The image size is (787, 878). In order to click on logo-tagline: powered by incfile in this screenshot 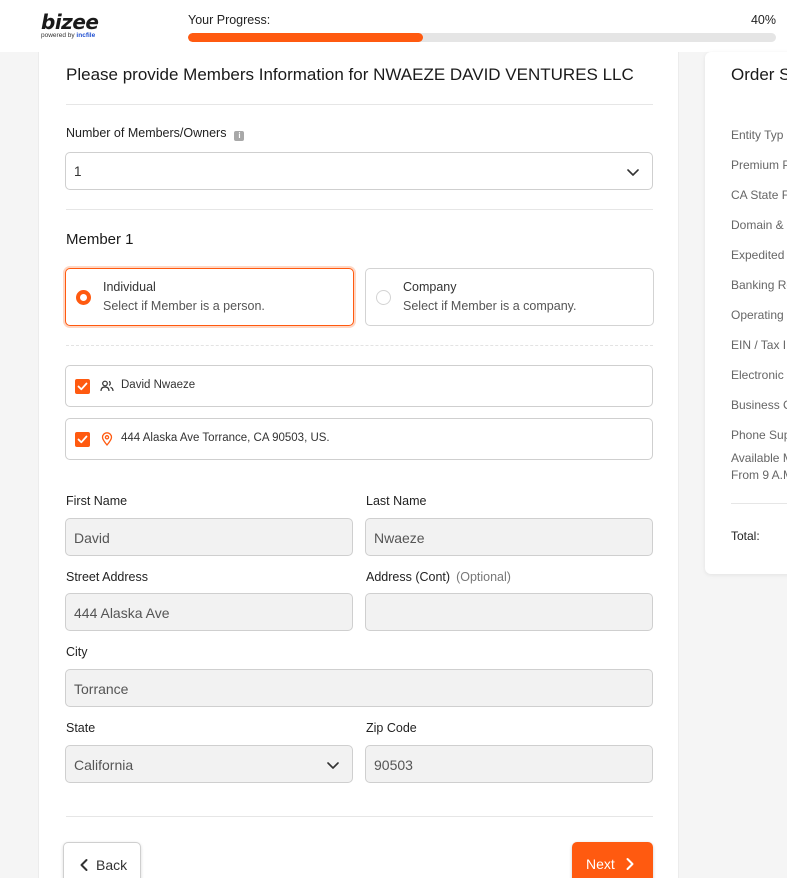, I will do `click(69, 36)`.